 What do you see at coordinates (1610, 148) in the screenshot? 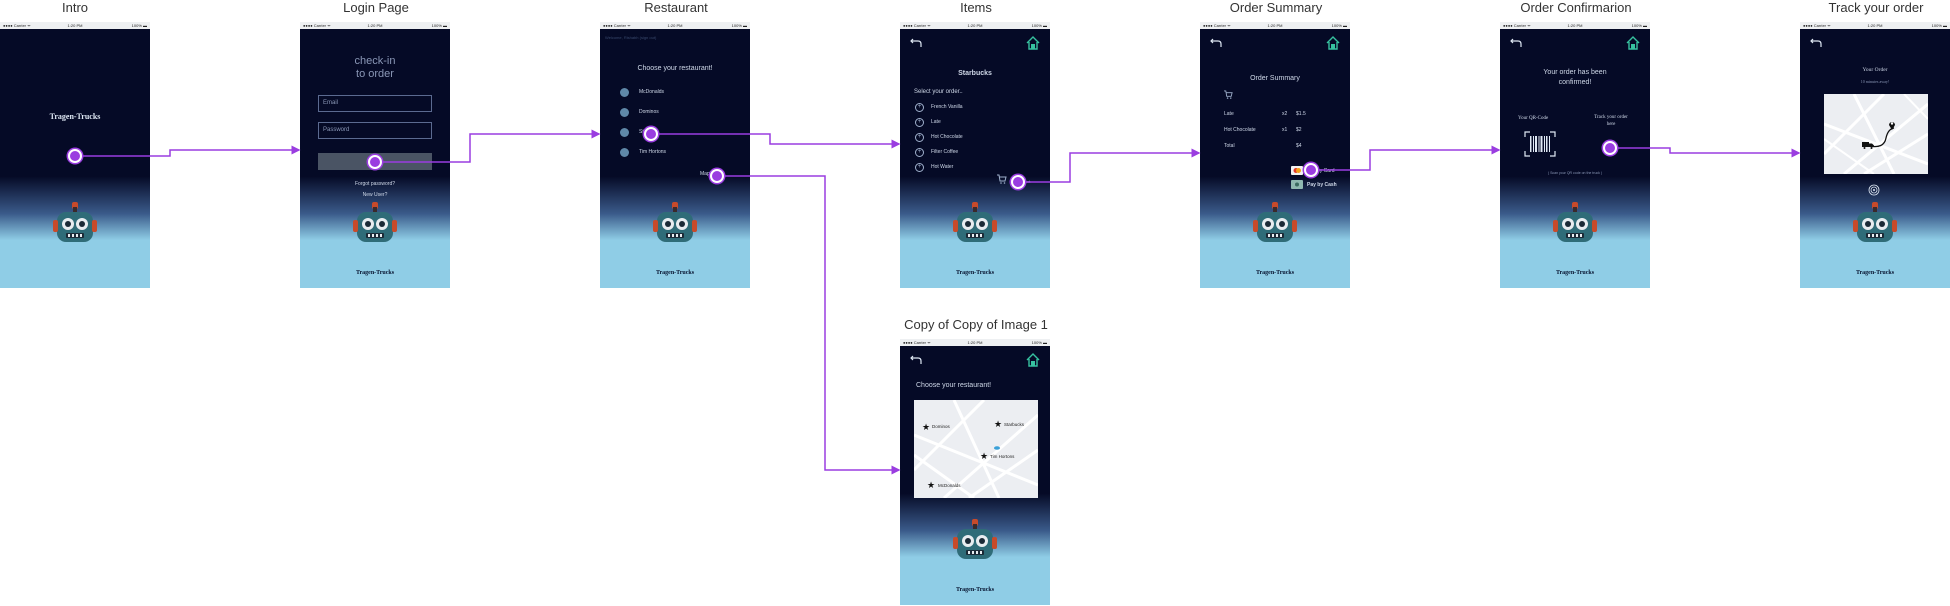
I see `hotspot-confirmation-track` at bounding box center [1610, 148].